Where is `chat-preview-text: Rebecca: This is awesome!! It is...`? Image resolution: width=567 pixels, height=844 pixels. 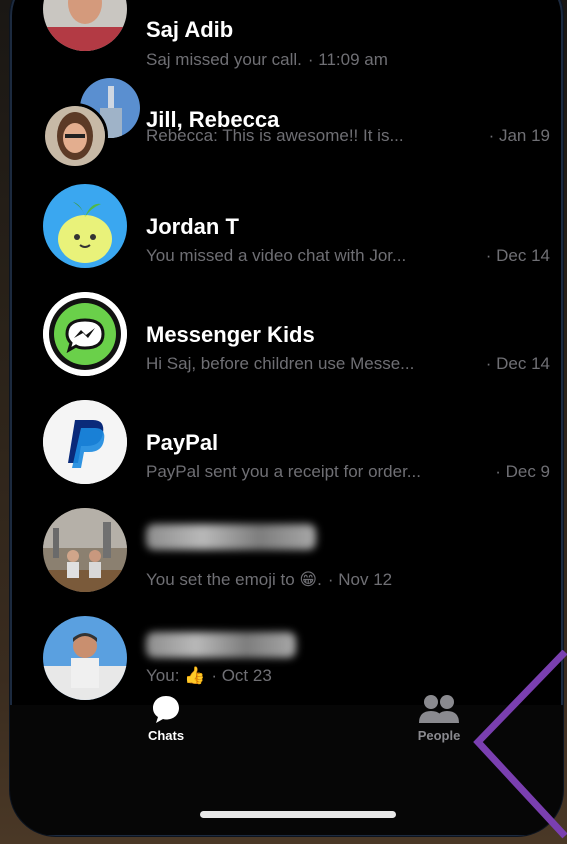 chat-preview-text: Rebecca: This is awesome!! It is... is located at coordinates (275, 135).